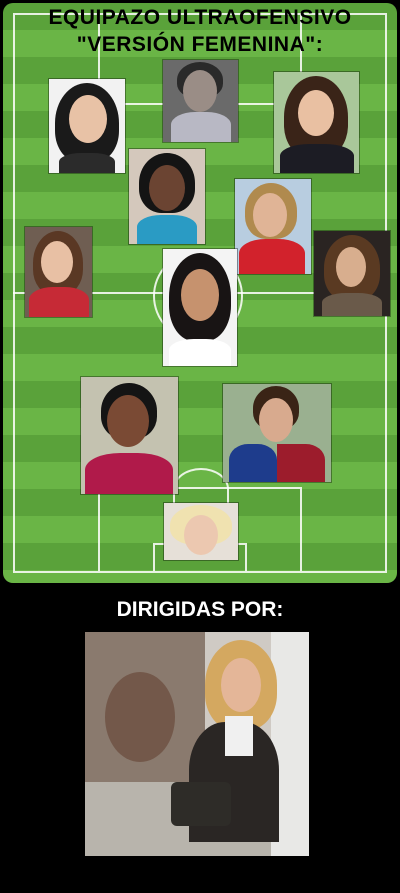  I want to click on coach-heading: DIRIGIDAS POR:, so click(200, 609).